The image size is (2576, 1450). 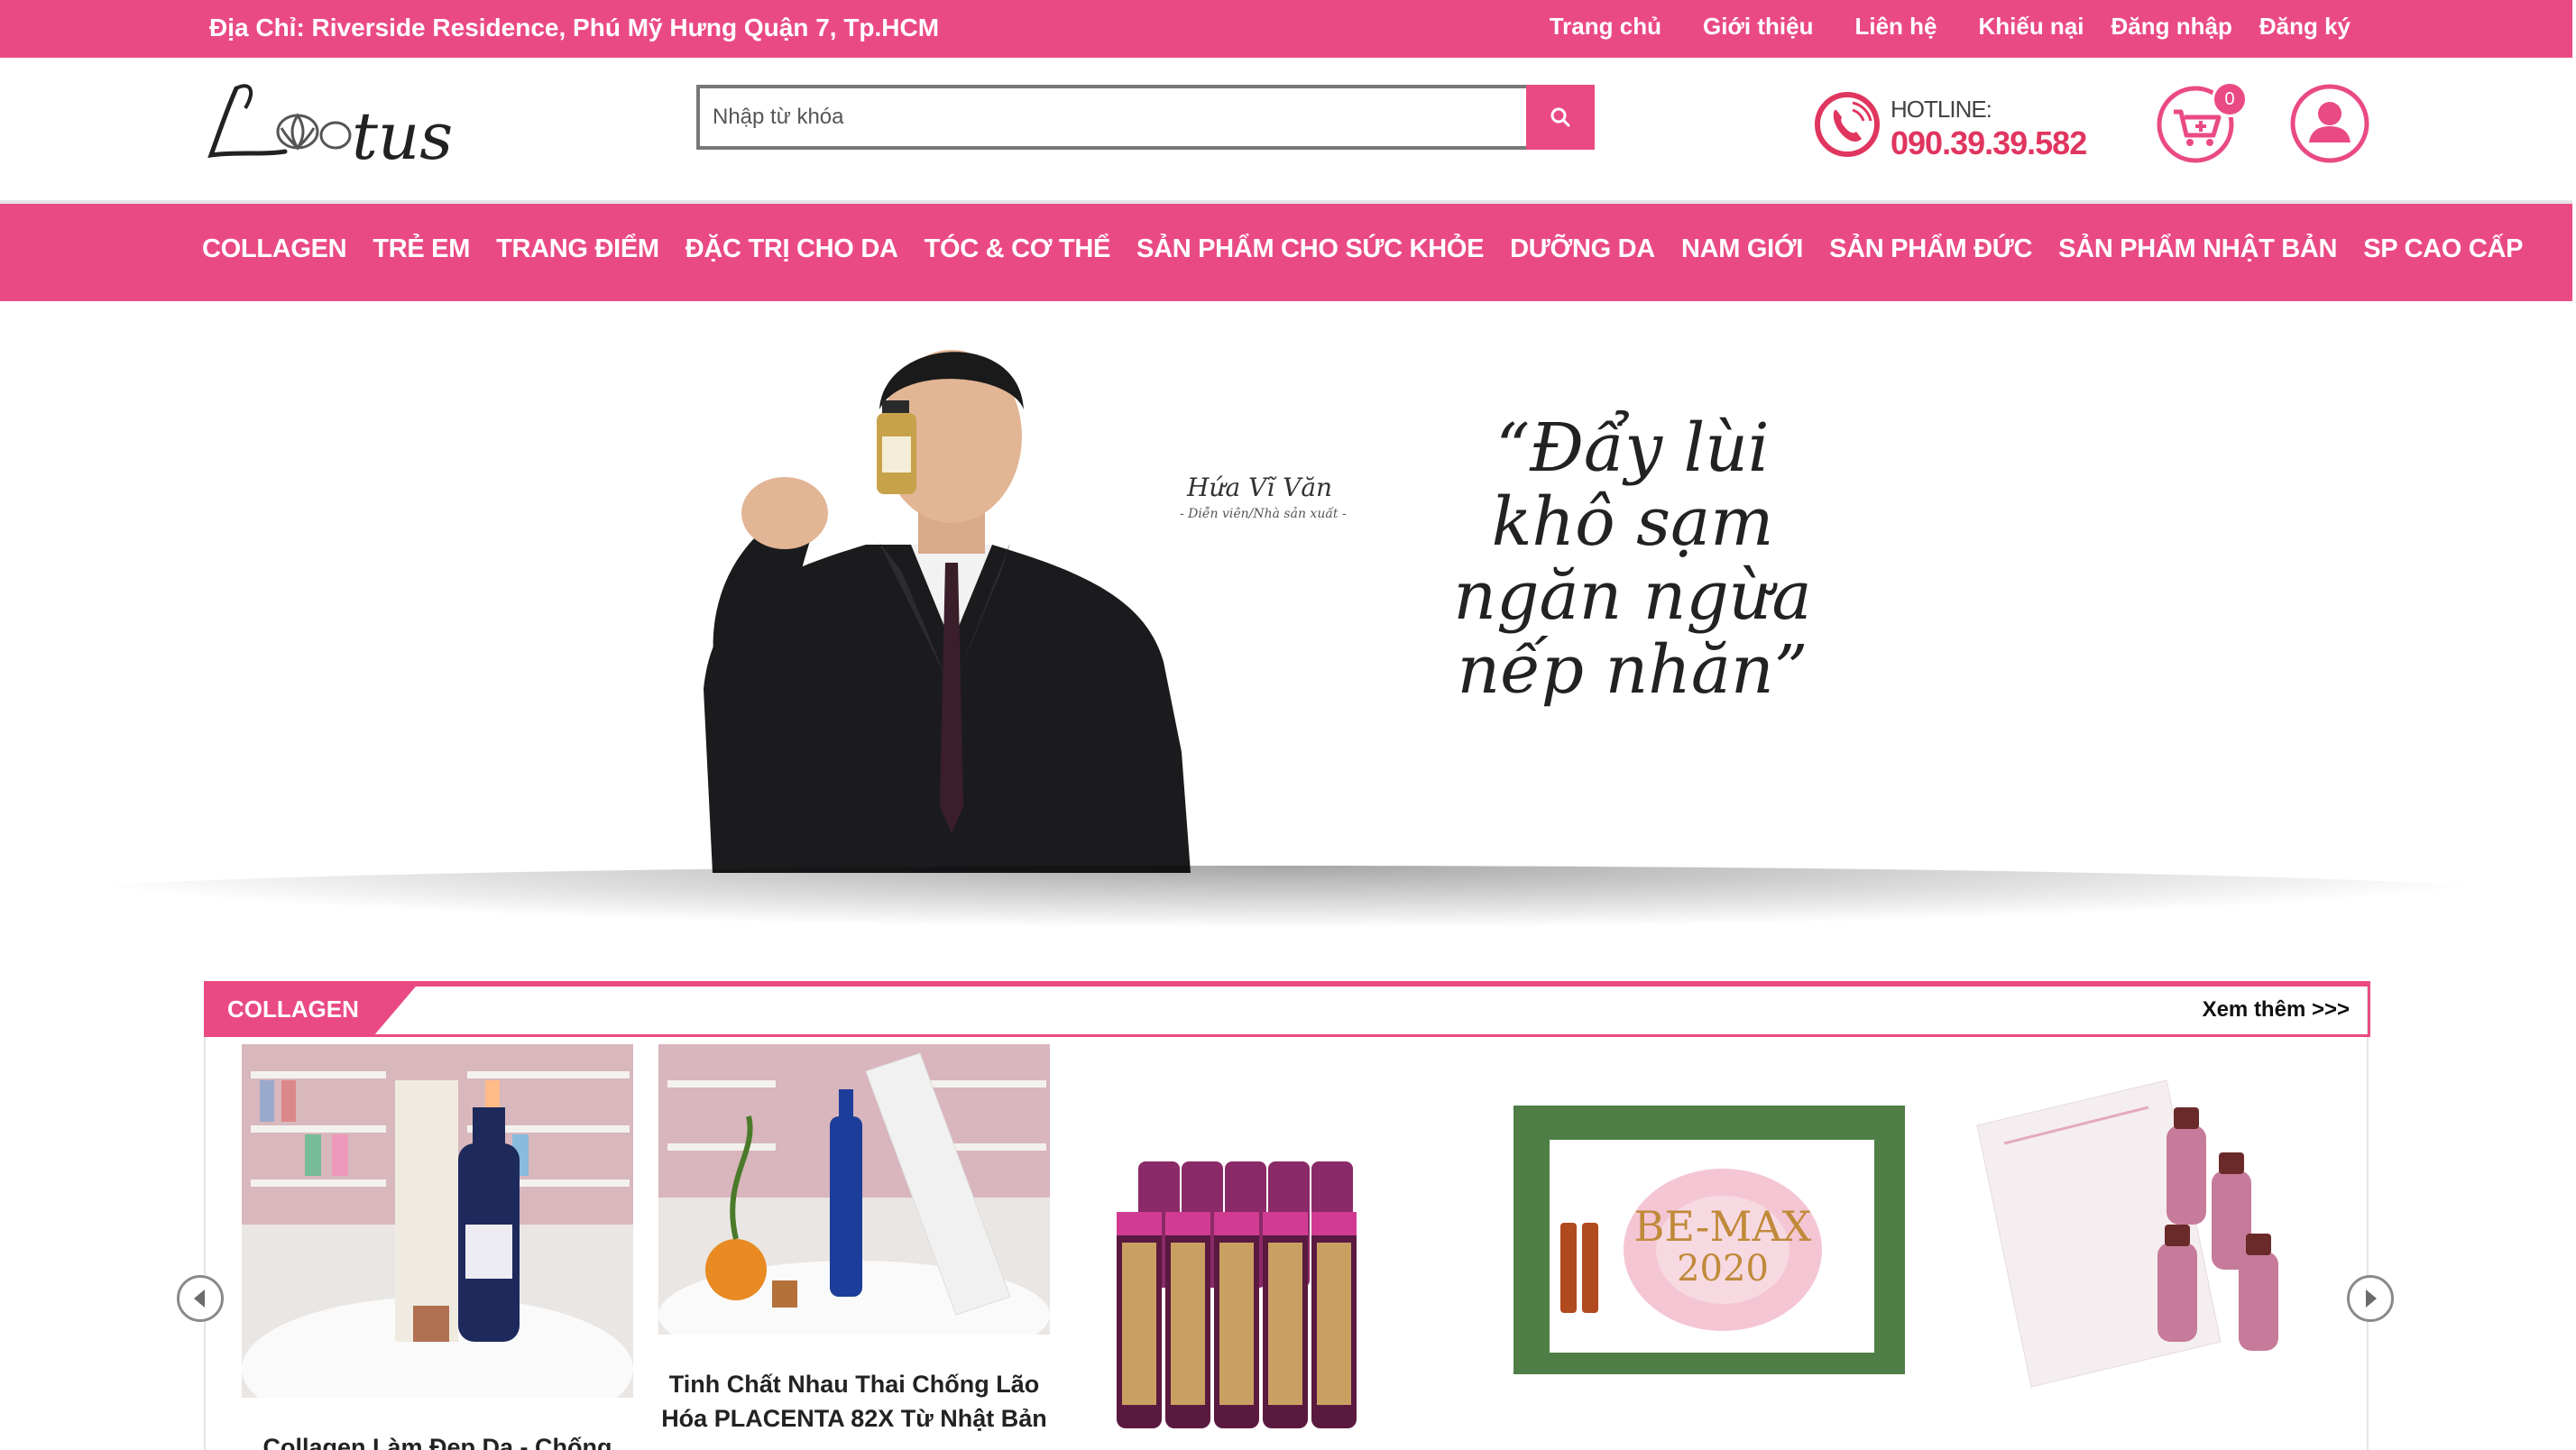 What do you see at coordinates (1742, 249) in the screenshot?
I see `nav-item-men: NAM GIỚI` at bounding box center [1742, 249].